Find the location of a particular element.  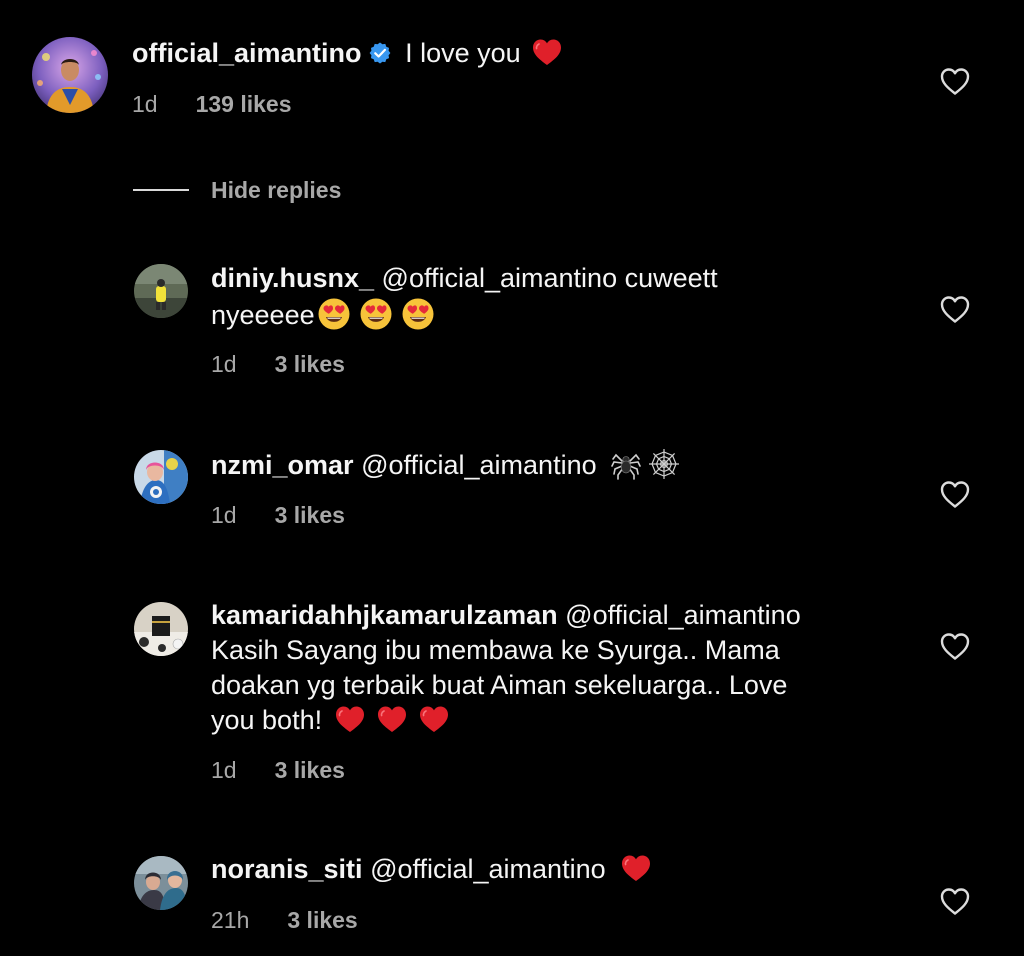

hide-replies-button: Hide replies is located at coordinates (237, 190).